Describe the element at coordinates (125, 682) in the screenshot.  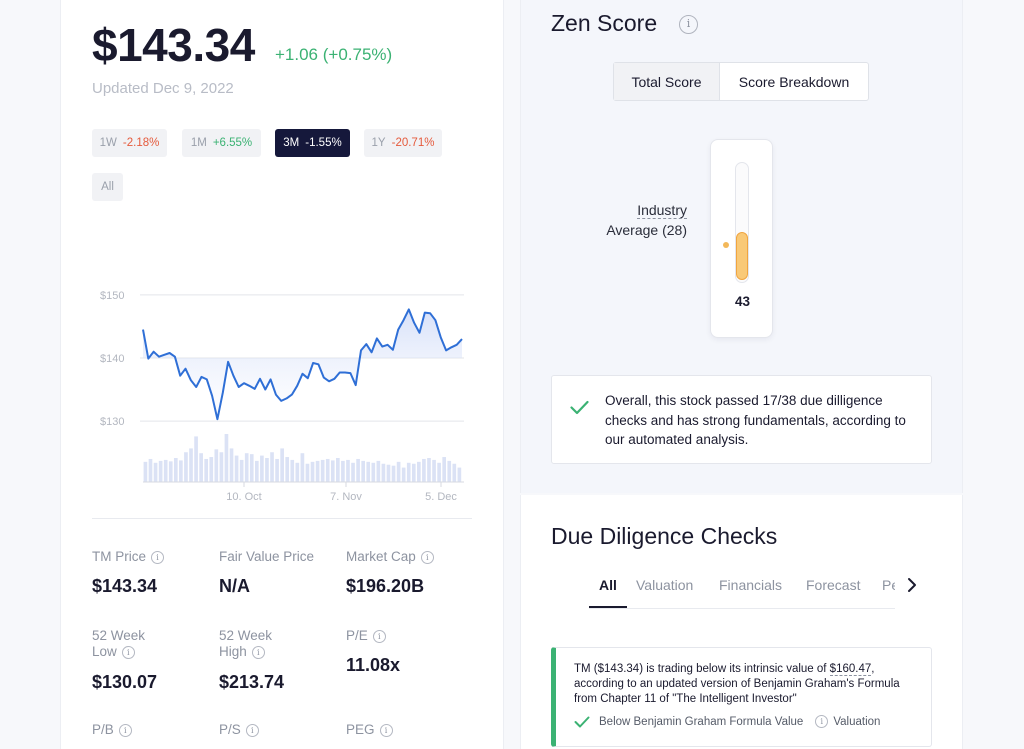
I see `stat-value-52w-low: $130.07` at that location.